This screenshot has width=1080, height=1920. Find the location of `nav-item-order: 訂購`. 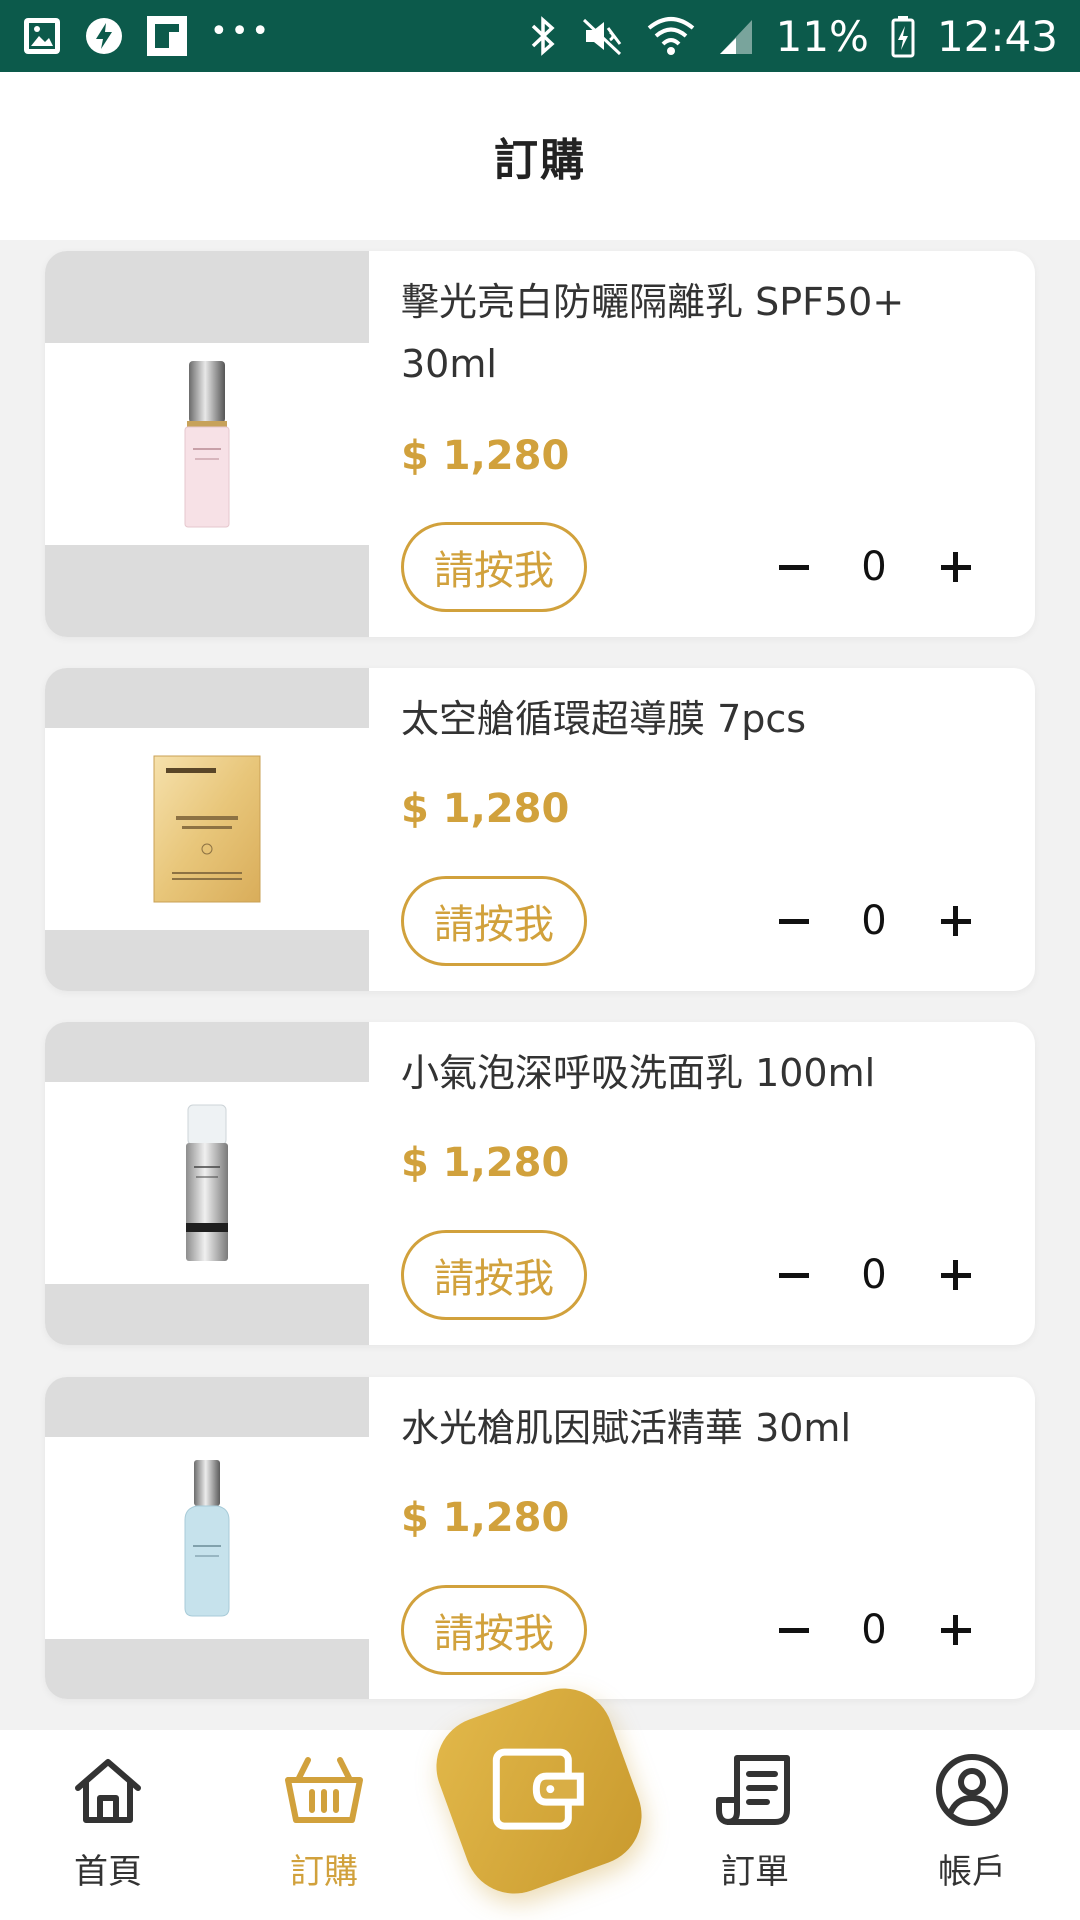

nav-item-order: 訂購 is located at coordinates (324, 1822).